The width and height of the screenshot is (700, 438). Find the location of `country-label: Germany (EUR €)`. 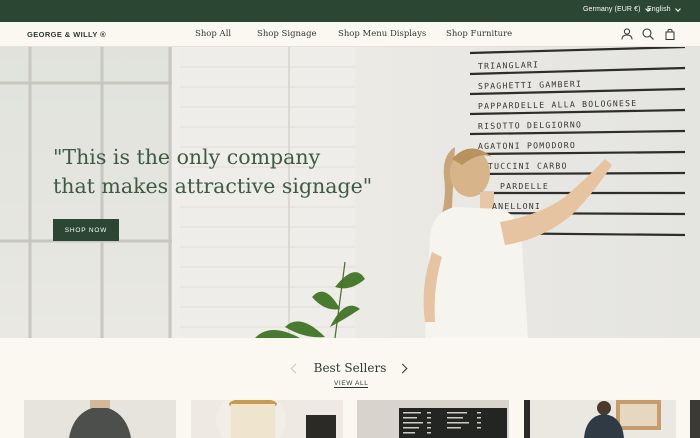

country-label: Germany (EUR €) is located at coordinates (612, 9).